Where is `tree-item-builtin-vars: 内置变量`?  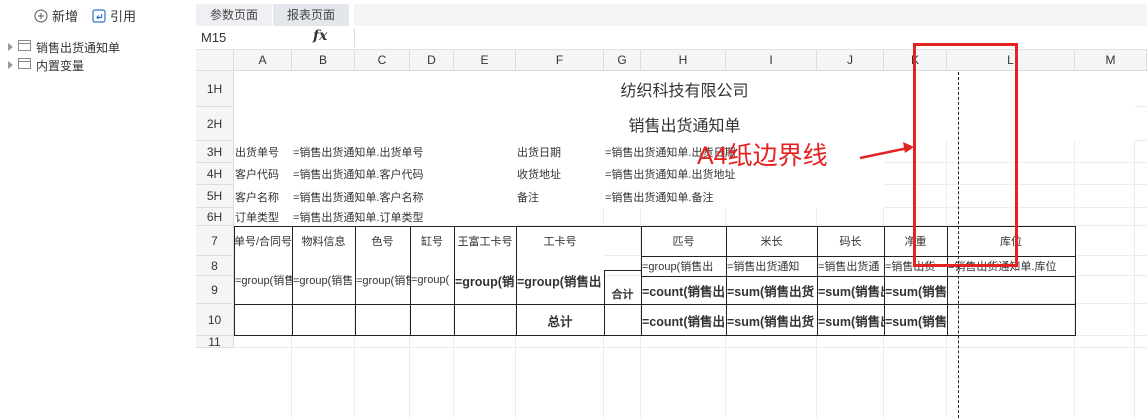
tree-item-builtin-vars: 内置变量 is located at coordinates (64, 65).